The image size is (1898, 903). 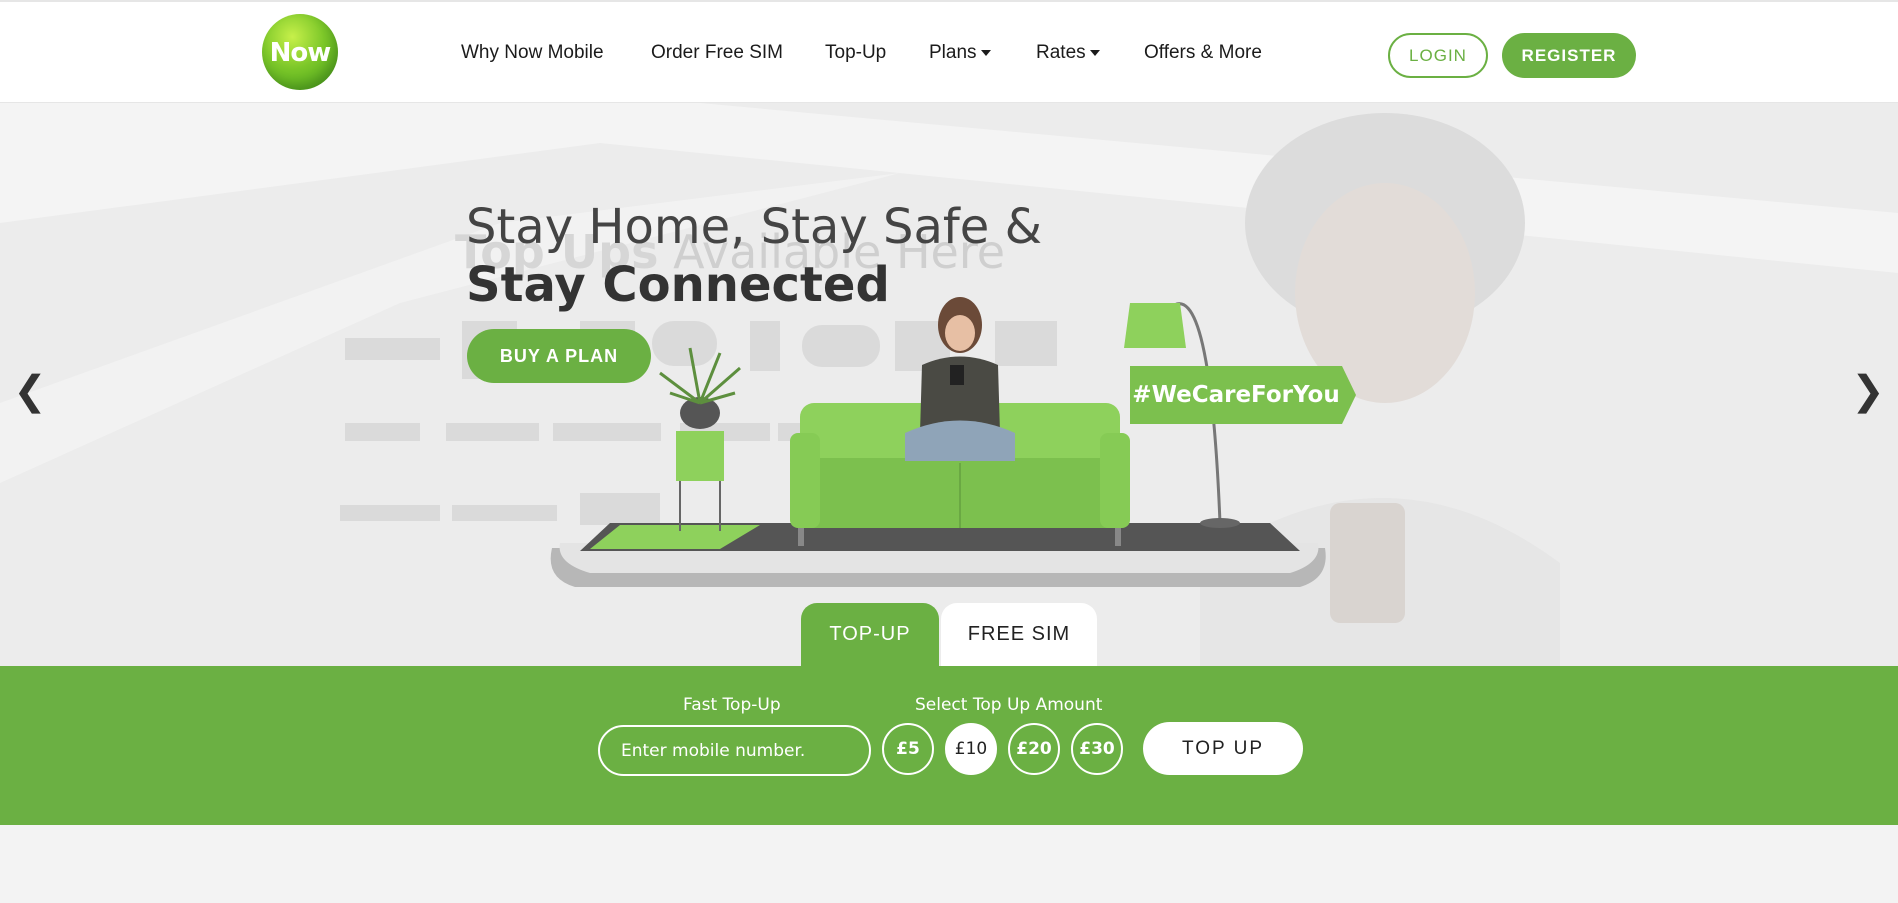 What do you see at coordinates (971, 749) in the screenshot?
I see `amount-option-10: £10` at bounding box center [971, 749].